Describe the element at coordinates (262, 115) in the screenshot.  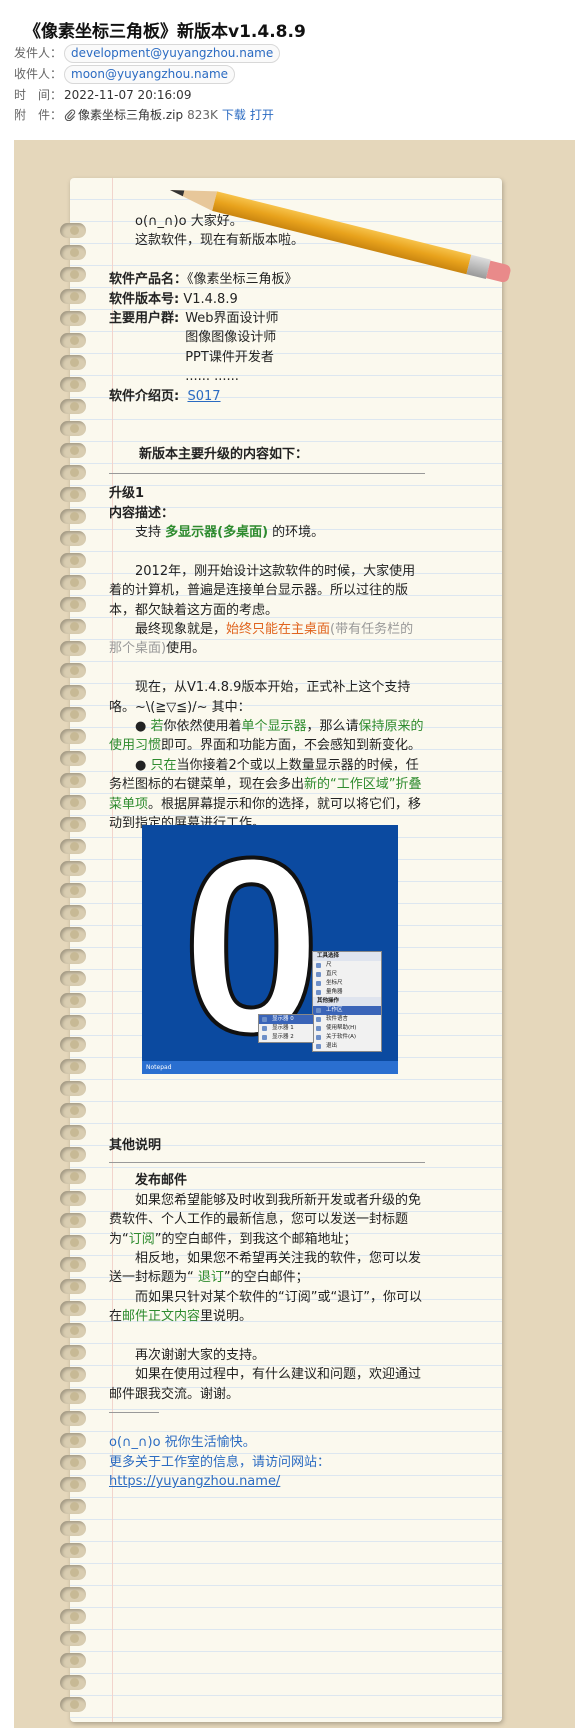
I see `open-link: 打开` at that location.